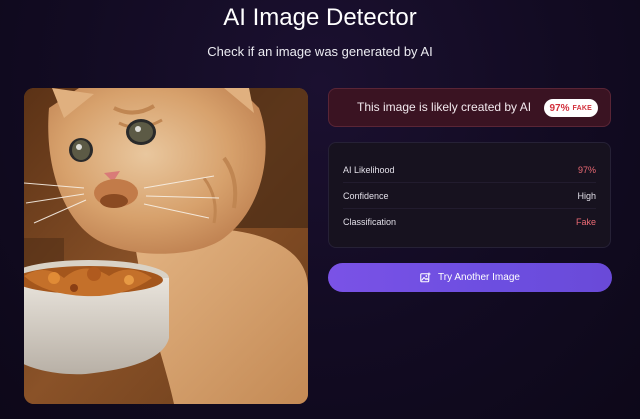  Describe the element at coordinates (586, 195) in the screenshot. I see `stat-value: High` at that location.